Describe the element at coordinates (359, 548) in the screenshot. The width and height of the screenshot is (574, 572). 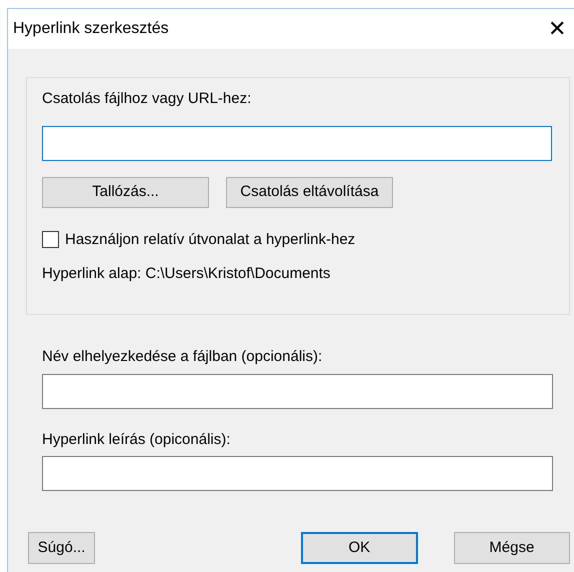
I see `ok-button: OK` at that location.